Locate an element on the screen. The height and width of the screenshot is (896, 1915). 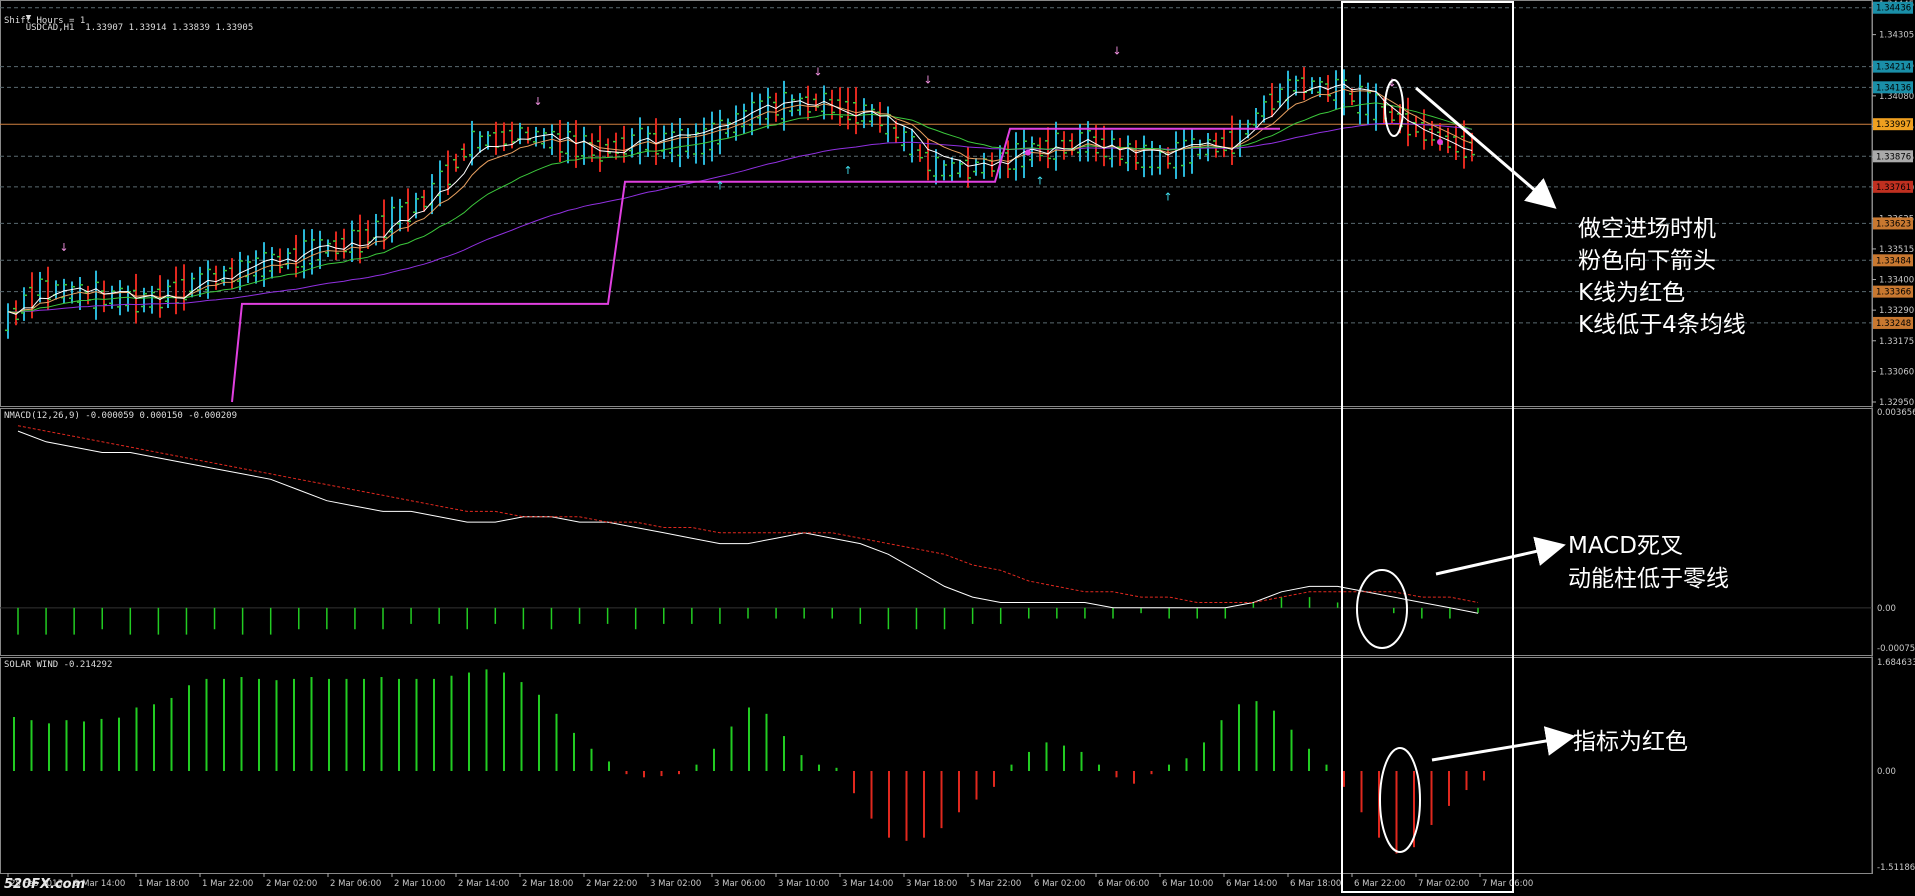
time-tick-label: 5 Mar 22:00 is located at coordinates (995, 884).